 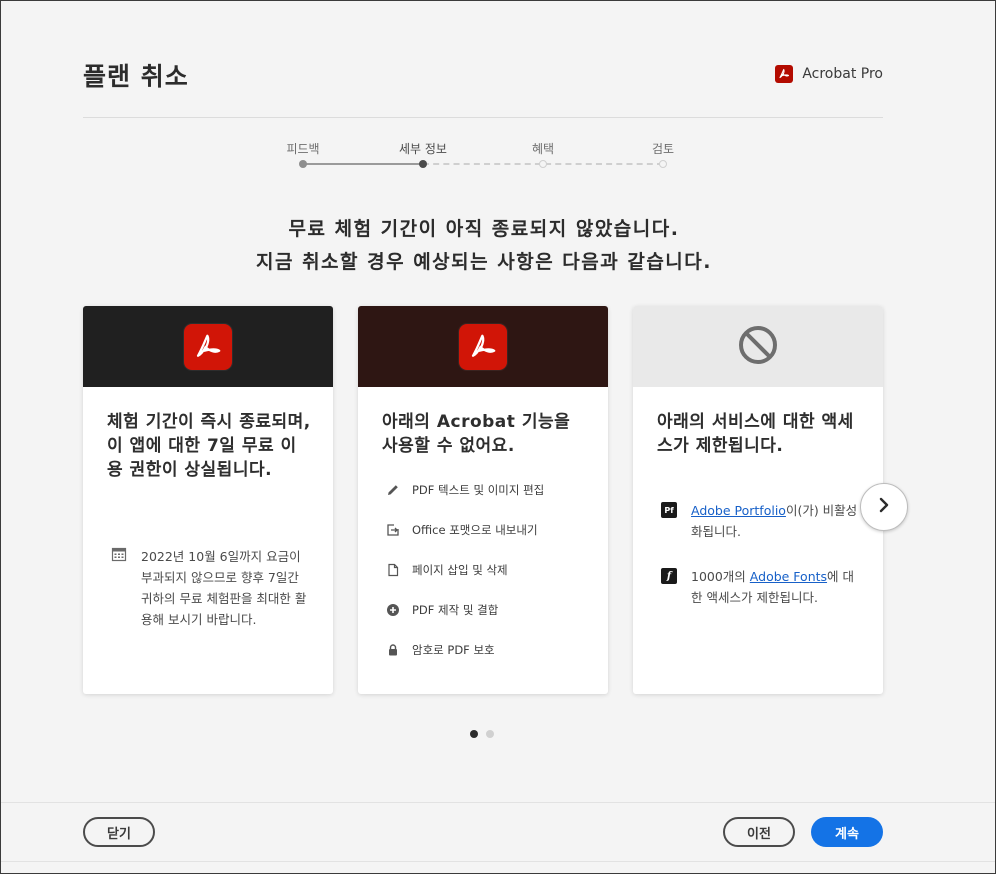 What do you see at coordinates (663, 164) in the screenshot?
I see `step-dot-review` at bounding box center [663, 164].